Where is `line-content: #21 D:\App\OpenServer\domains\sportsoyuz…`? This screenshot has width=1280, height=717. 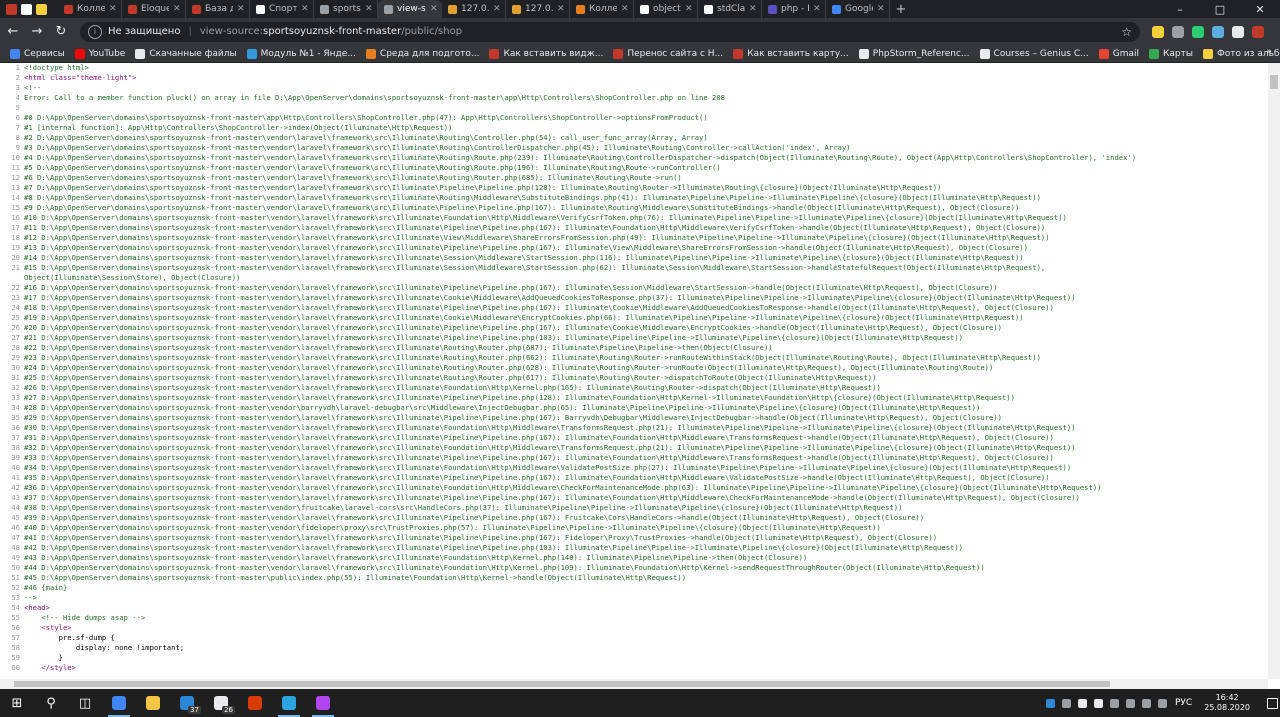
line-content: #21 D:\App\OpenServer\domains\sportsoyuz… is located at coordinates (494, 337).